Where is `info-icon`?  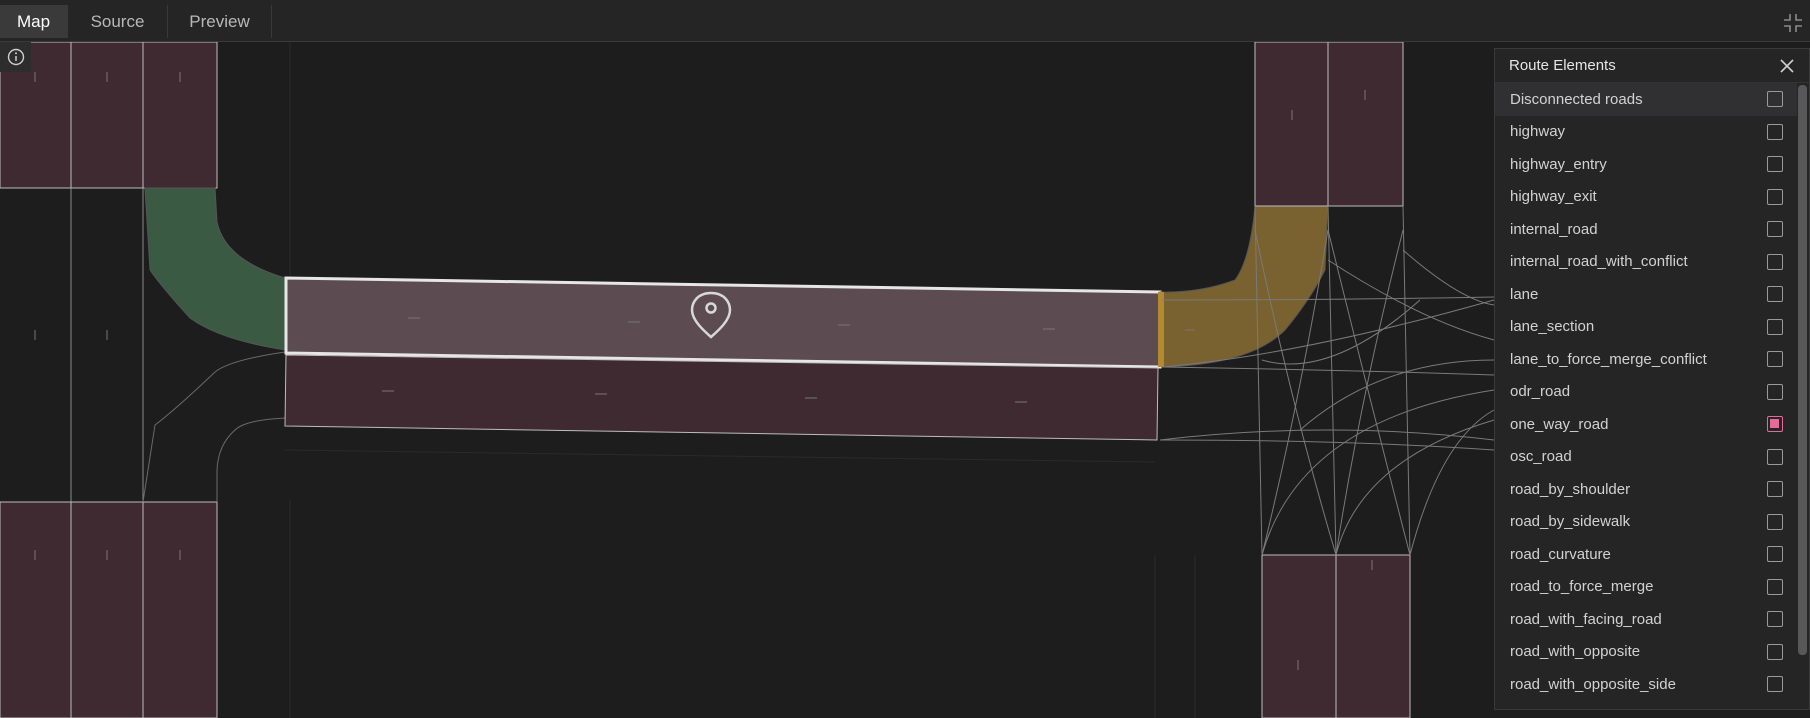
info-icon is located at coordinates (15, 57).